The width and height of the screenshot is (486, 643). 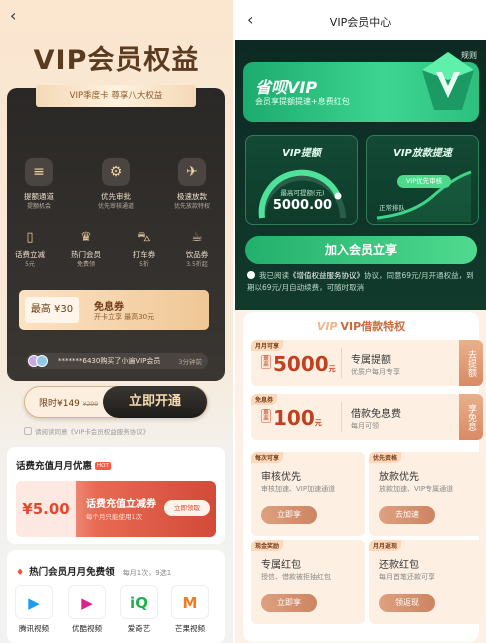 I want to click on benefit-subtitle: 5元, so click(x=30, y=264).